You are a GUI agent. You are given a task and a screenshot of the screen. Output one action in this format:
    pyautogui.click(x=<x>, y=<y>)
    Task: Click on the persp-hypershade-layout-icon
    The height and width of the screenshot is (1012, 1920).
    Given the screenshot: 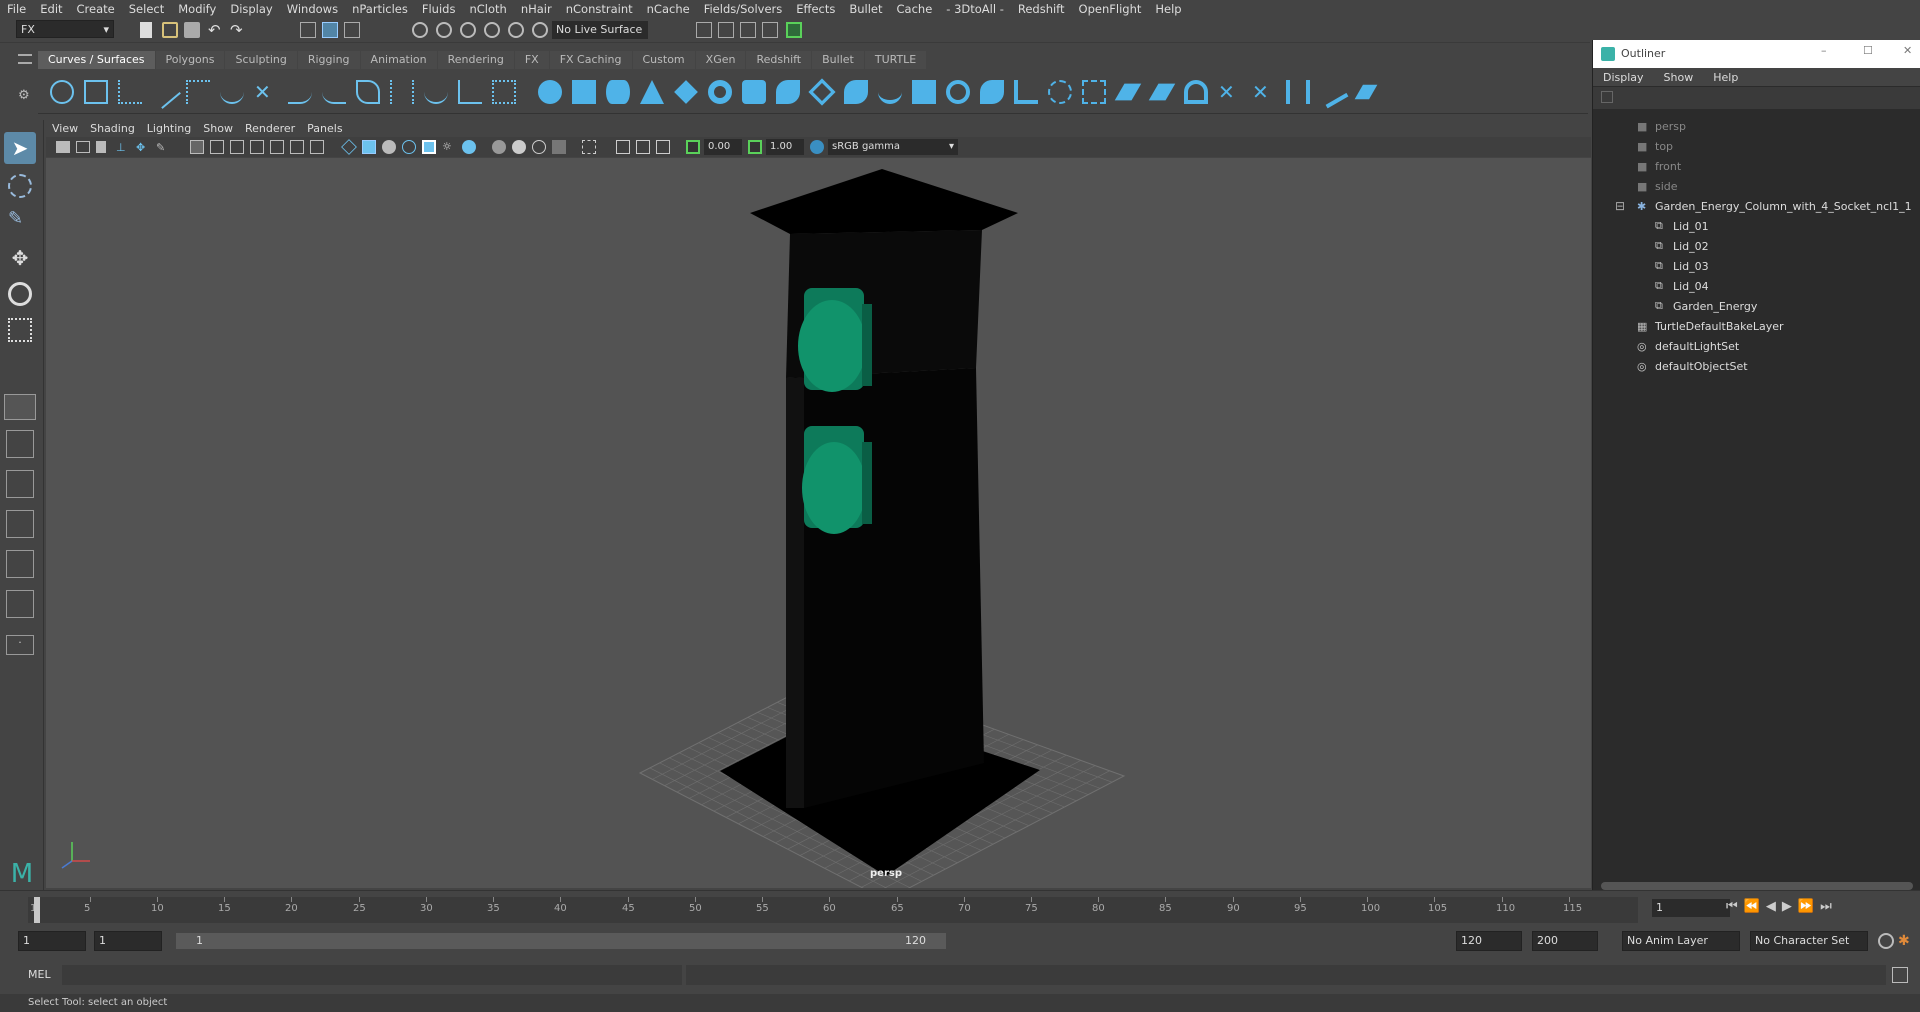 What is the action you would take?
    pyautogui.click(x=20, y=564)
    